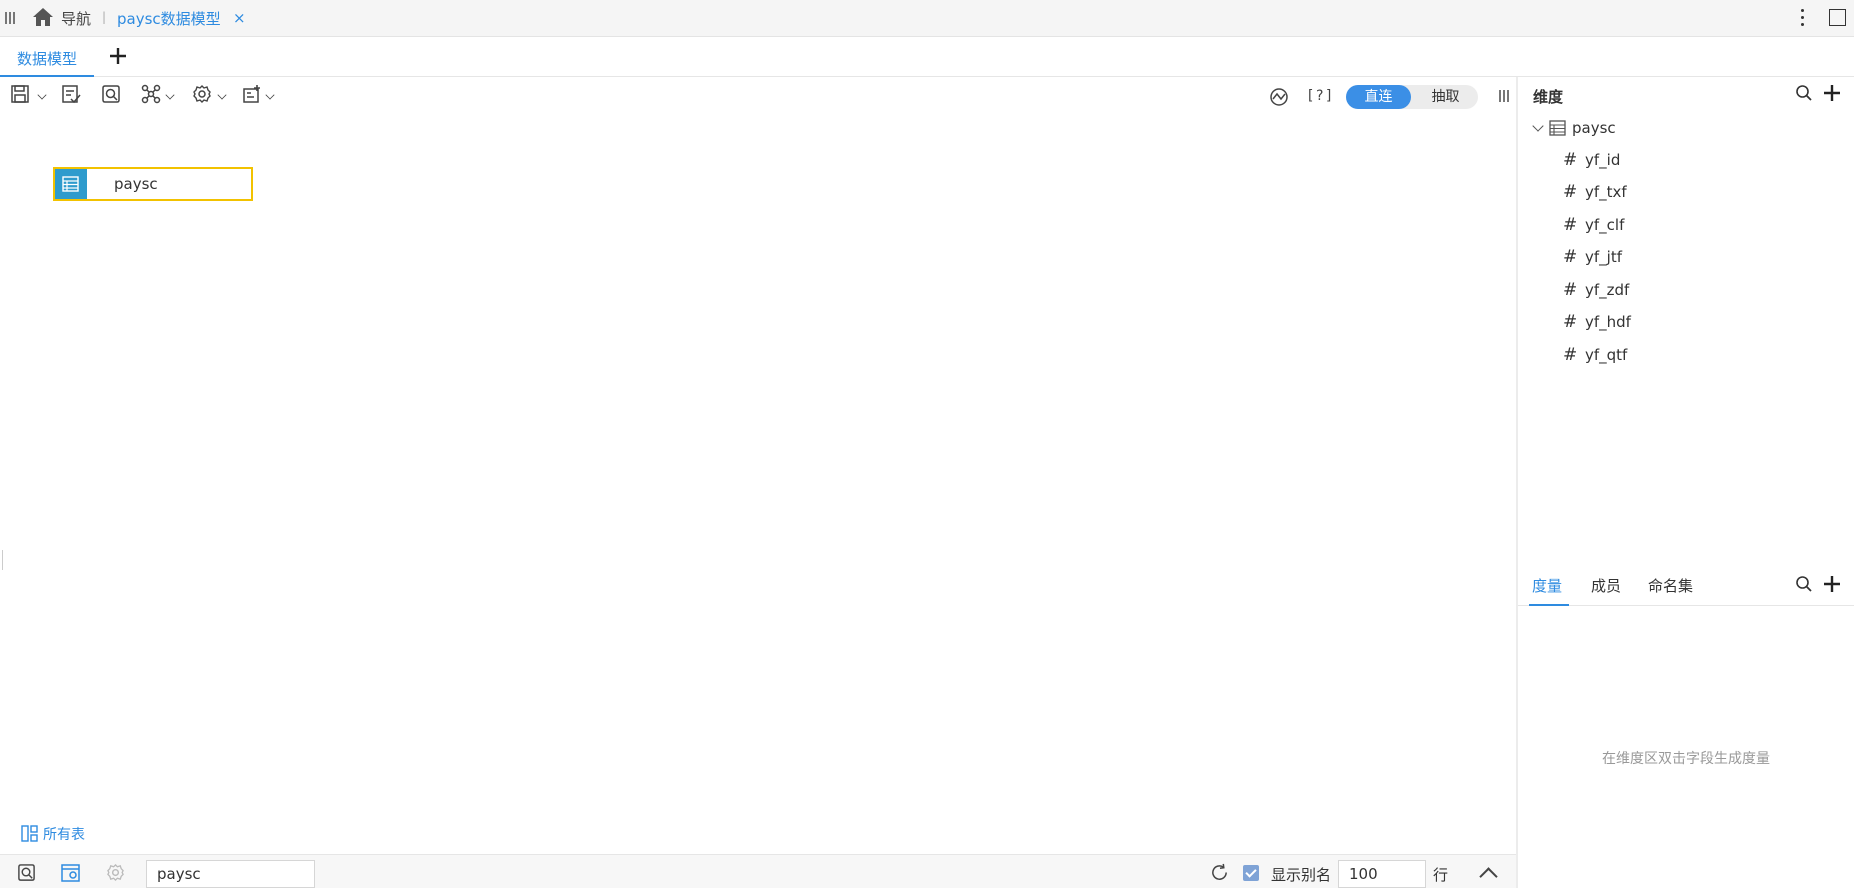 The image size is (1854, 888). Describe the element at coordinates (1219, 872) in the screenshot. I see `refresh-icon` at that location.